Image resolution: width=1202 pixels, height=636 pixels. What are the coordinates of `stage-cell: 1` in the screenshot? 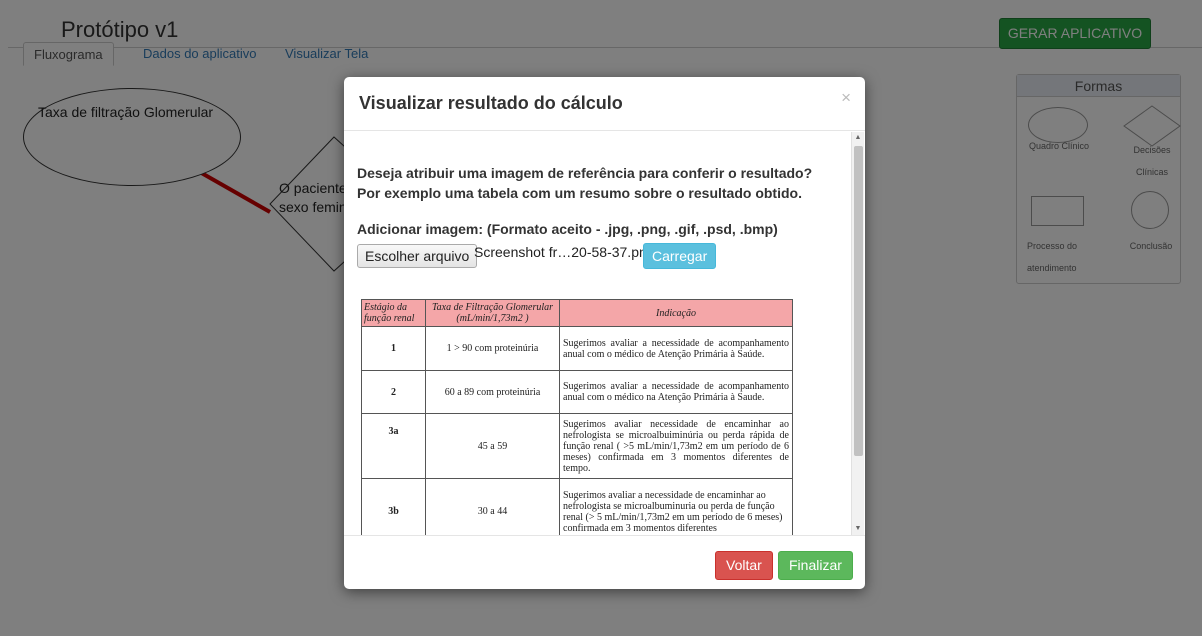 It's located at (393, 348).